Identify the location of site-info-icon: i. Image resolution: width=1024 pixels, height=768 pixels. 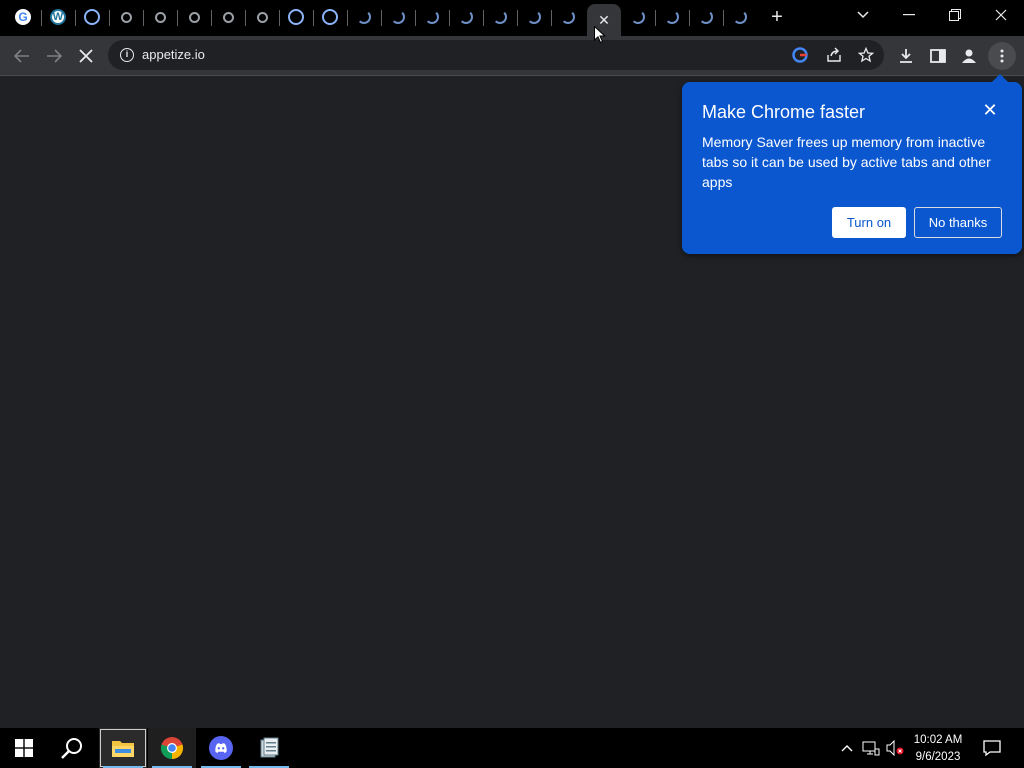
(127, 55).